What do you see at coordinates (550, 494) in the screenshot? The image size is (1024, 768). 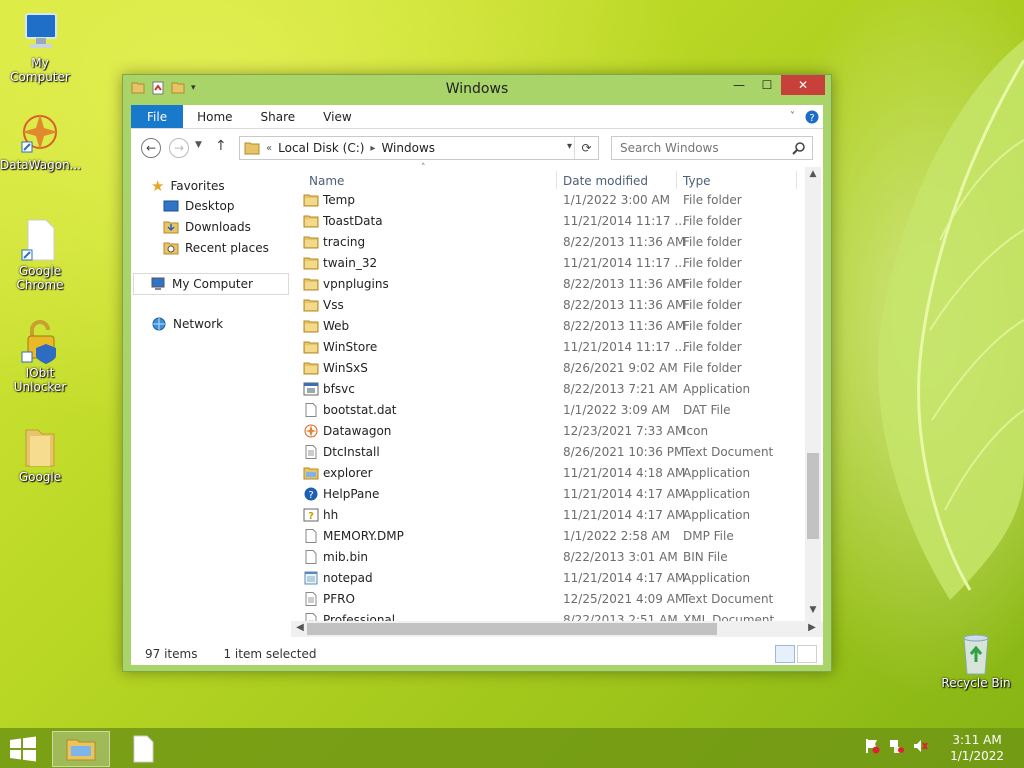 I see `file-row: ? HelpPane 11/21/2014 4:17 AM Application` at bounding box center [550, 494].